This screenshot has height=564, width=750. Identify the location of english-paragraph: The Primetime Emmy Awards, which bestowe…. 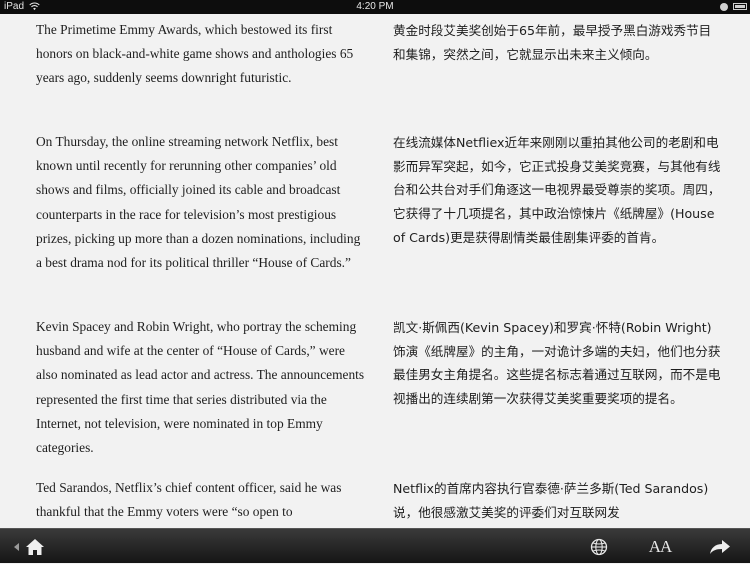
(195, 54).